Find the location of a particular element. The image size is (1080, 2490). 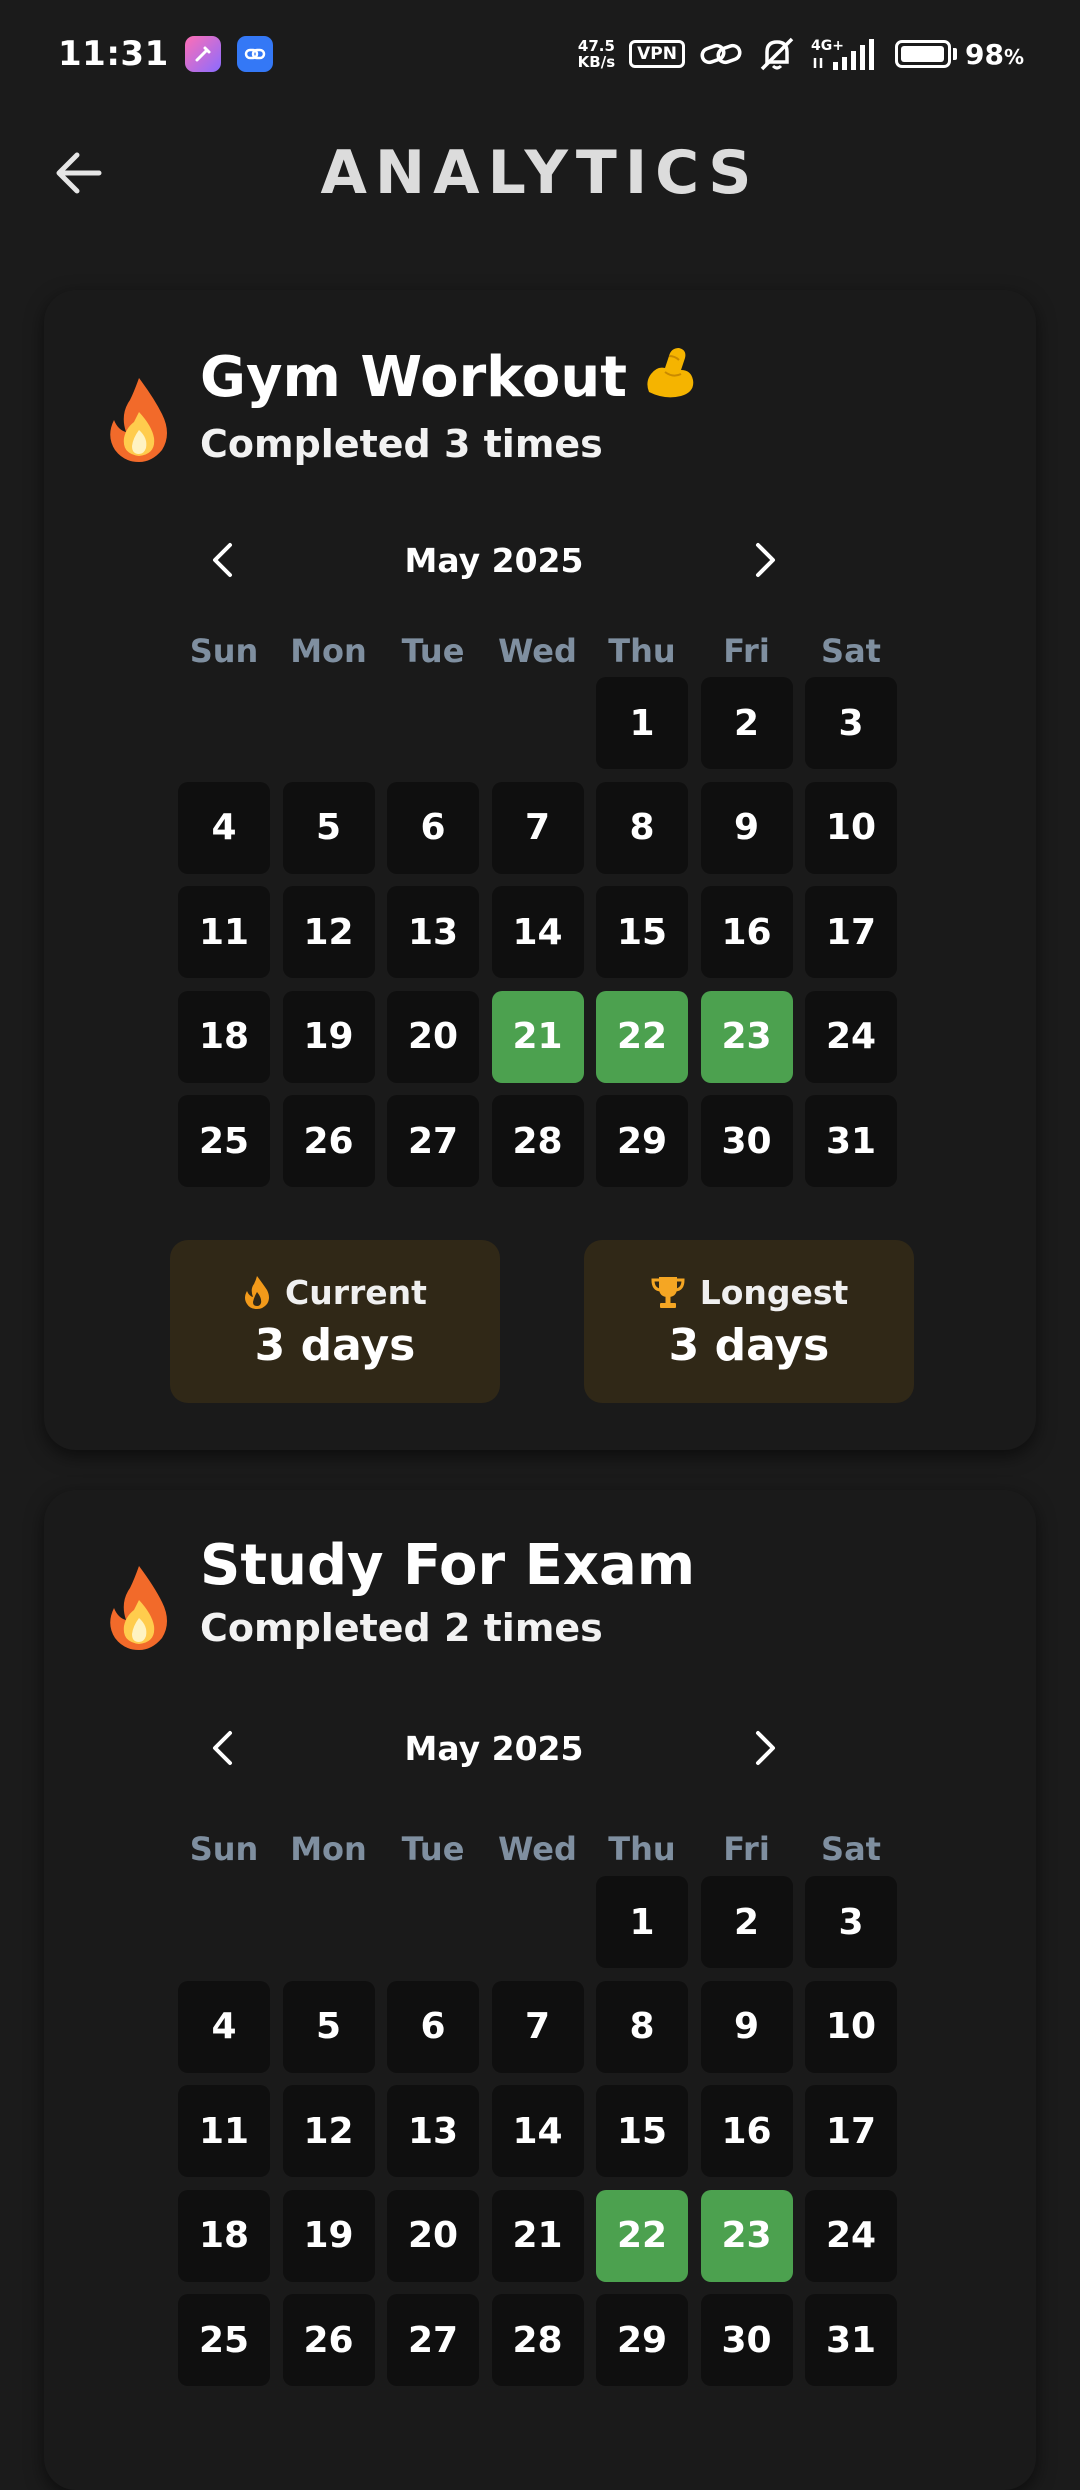

vpn-badge: VPN is located at coordinates (657, 54).